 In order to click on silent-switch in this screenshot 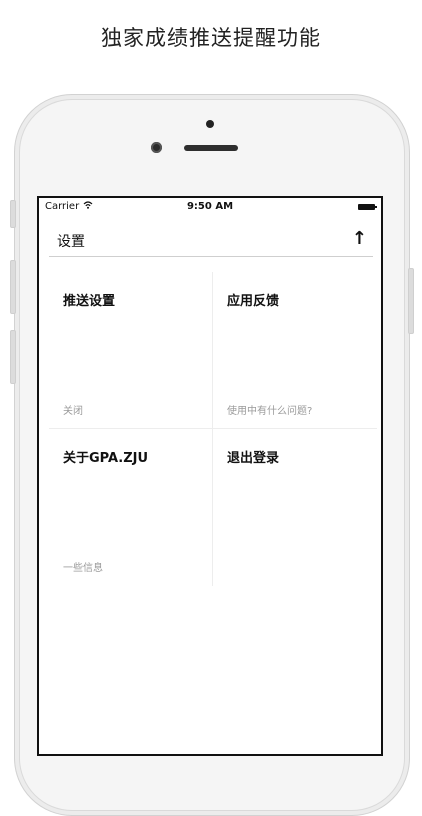, I will do `click(13, 214)`.